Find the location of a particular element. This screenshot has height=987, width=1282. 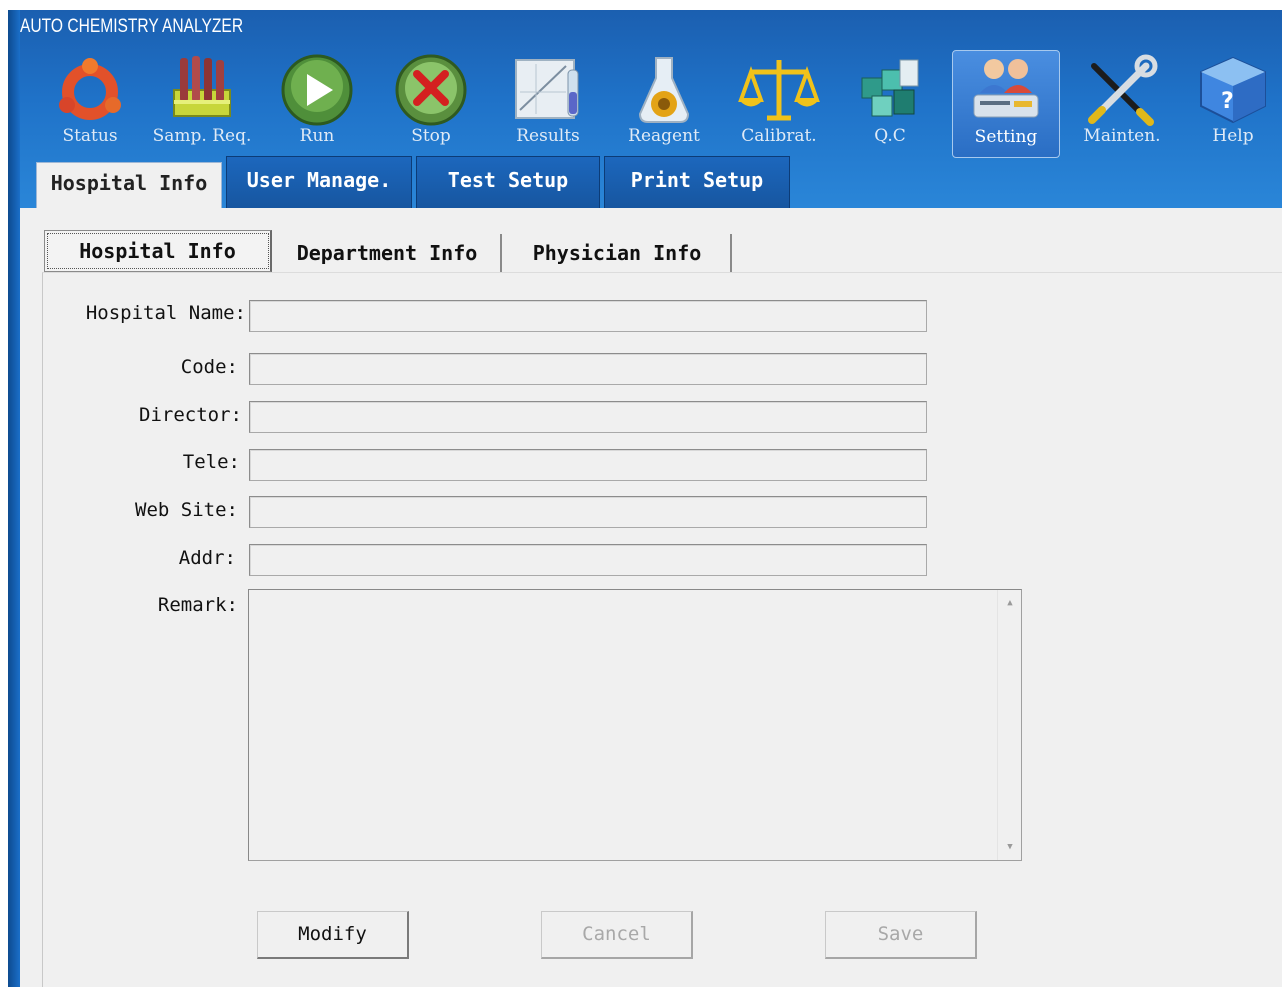

toolbar-label: Status is located at coordinates (90, 136).